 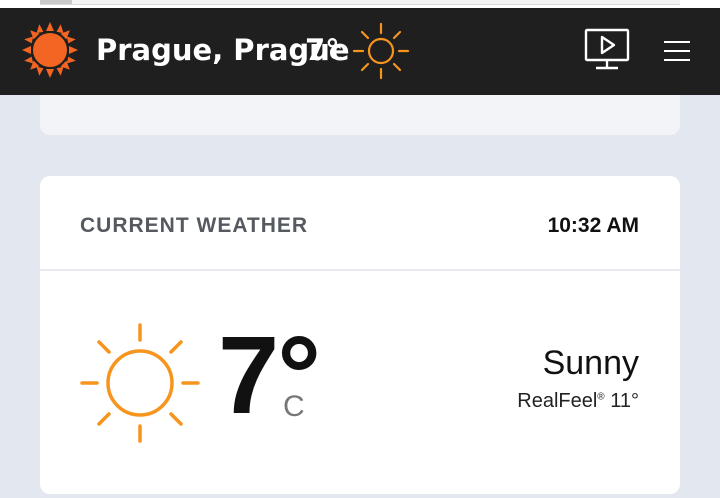 What do you see at coordinates (335, 53) in the screenshot?
I see `header-temperature-unit: C` at bounding box center [335, 53].